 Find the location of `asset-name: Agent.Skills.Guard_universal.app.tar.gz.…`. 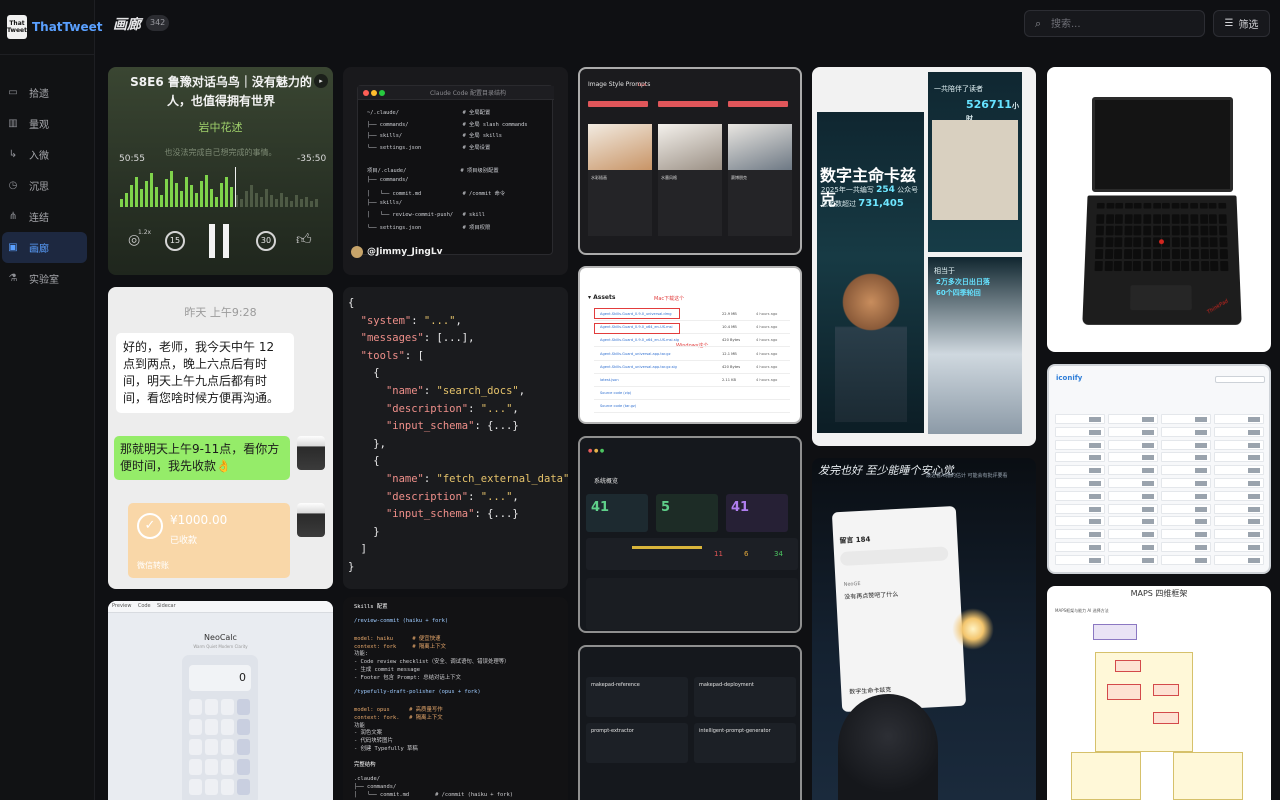

asset-name: Agent.Skills.Guard_universal.app.tar.gz.… is located at coordinates (638, 367).